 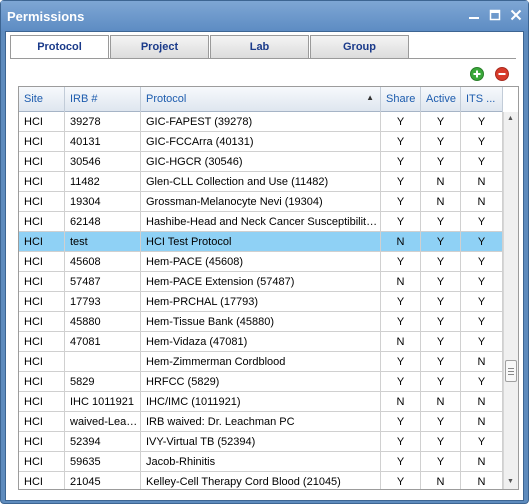 What do you see at coordinates (477, 74) in the screenshot?
I see `add-icon` at bounding box center [477, 74].